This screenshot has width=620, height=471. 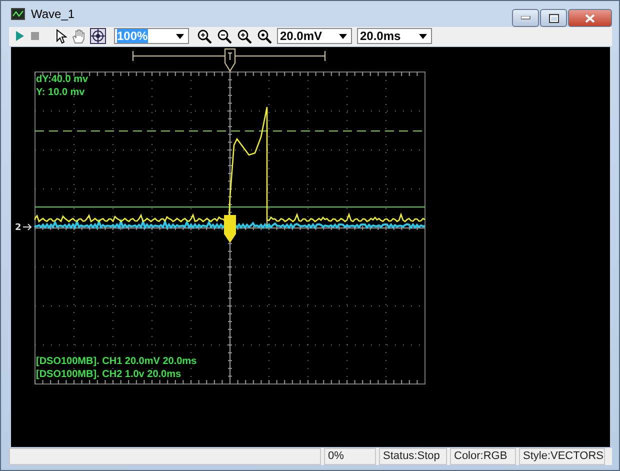 What do you see at coordinates (264, 36) in the screenshot?
I see `zoom-icon` at bounding box center [264, 36].